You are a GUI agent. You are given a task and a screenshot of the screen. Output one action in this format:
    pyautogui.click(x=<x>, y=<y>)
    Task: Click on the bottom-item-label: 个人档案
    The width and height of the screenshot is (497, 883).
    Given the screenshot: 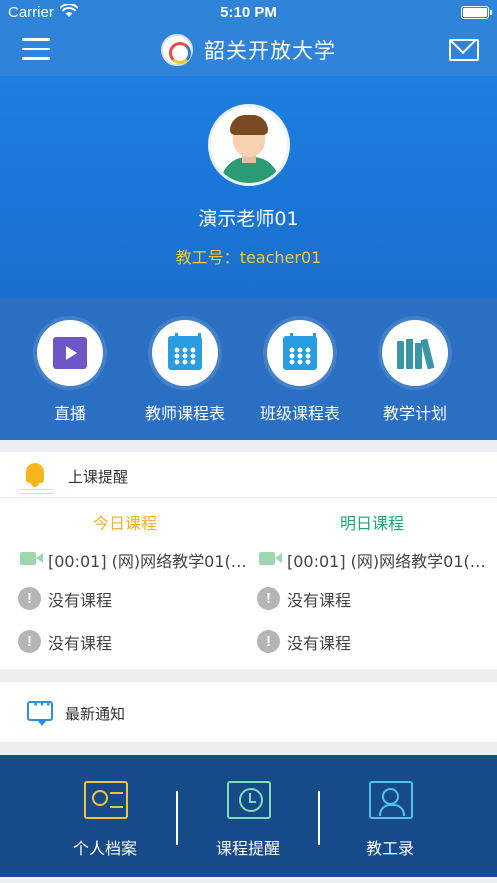 What is the action you would take?
    pyautogui.click(x=104, y=848)
    